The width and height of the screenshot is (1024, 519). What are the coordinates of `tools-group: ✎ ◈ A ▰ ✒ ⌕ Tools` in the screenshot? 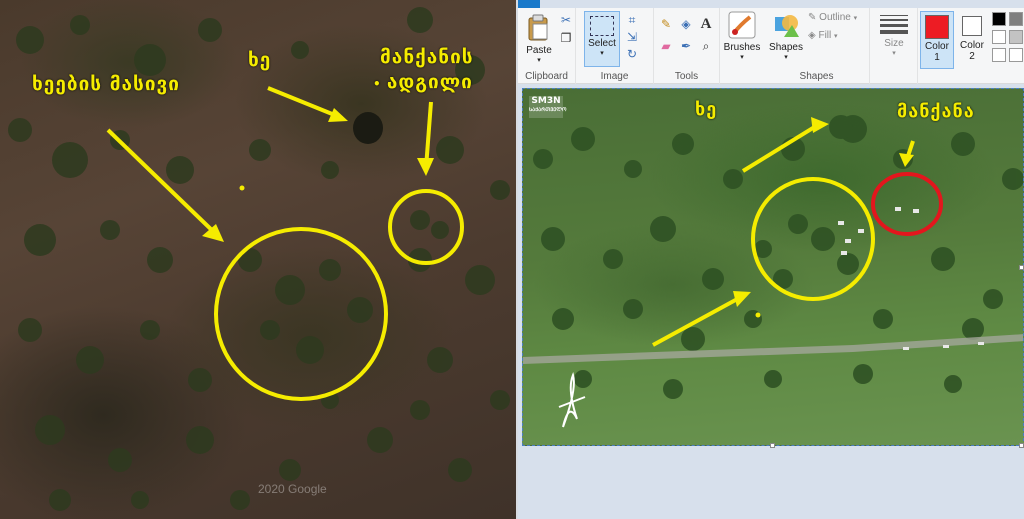 It's located at (687, 46).